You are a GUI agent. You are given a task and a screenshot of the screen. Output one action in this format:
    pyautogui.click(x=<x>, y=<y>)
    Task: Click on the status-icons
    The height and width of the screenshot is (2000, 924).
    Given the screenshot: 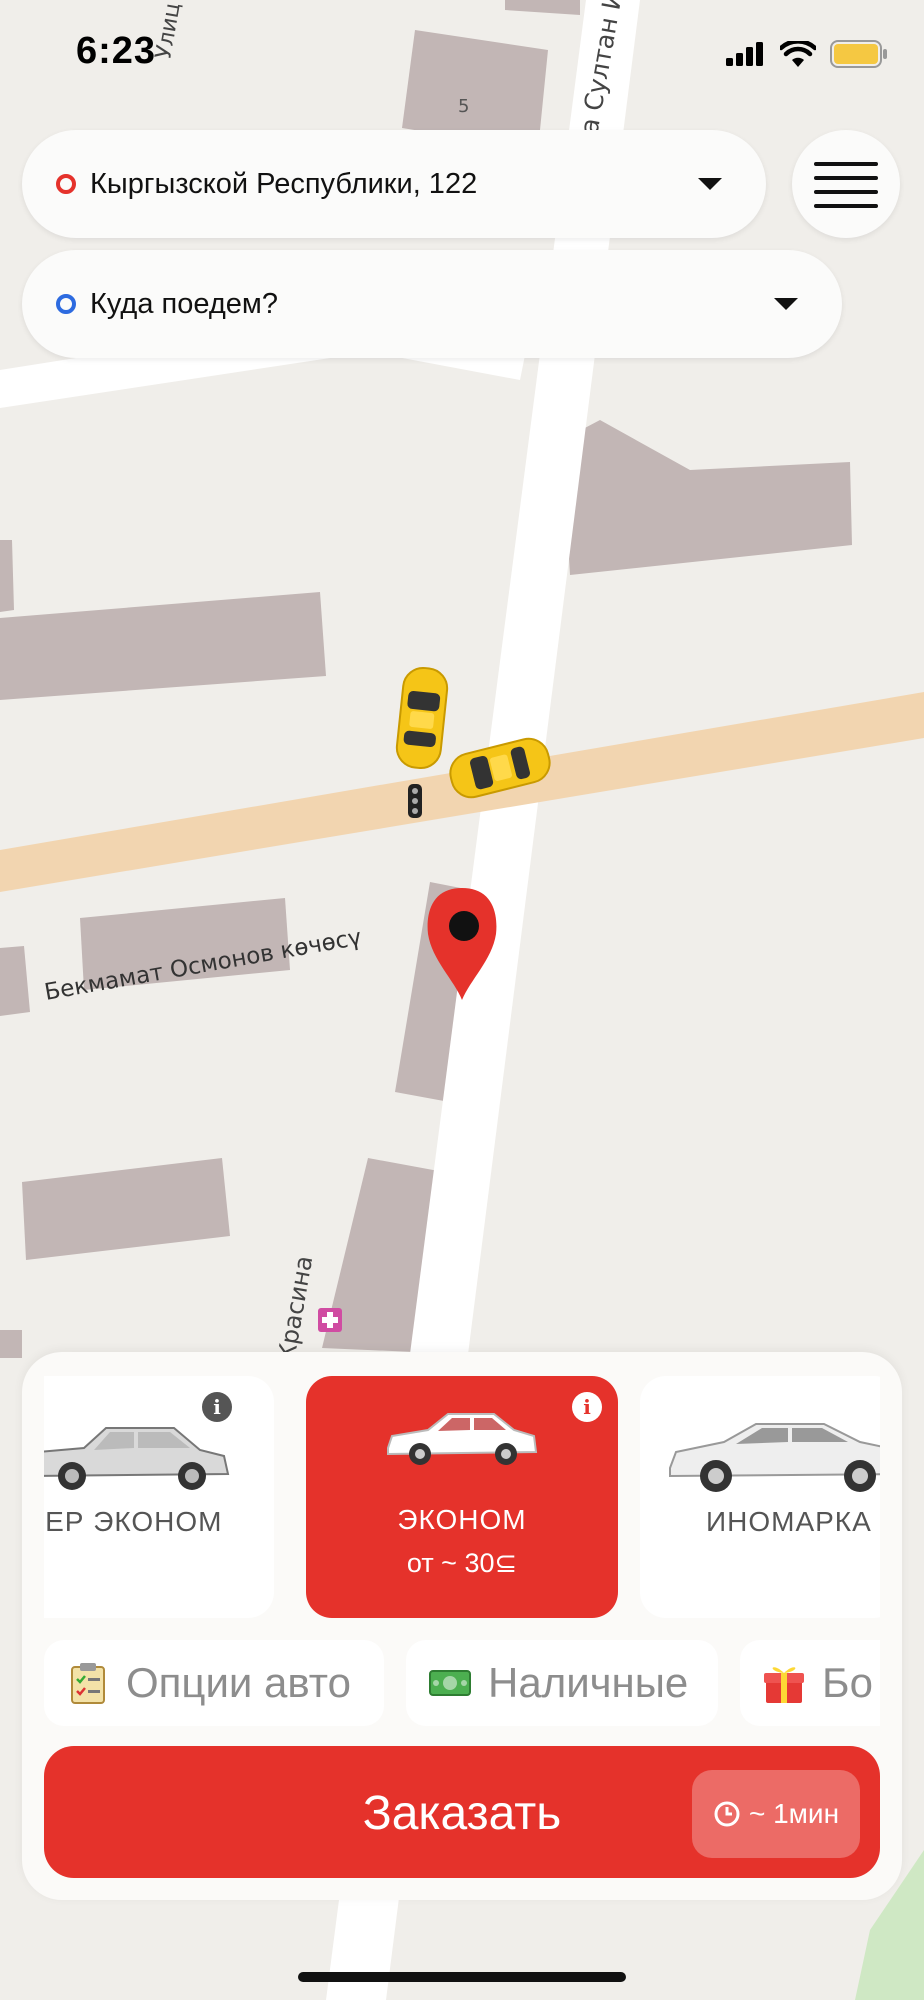 What is the action you would take?
    pyautogui.click(x=807, y=54)
    